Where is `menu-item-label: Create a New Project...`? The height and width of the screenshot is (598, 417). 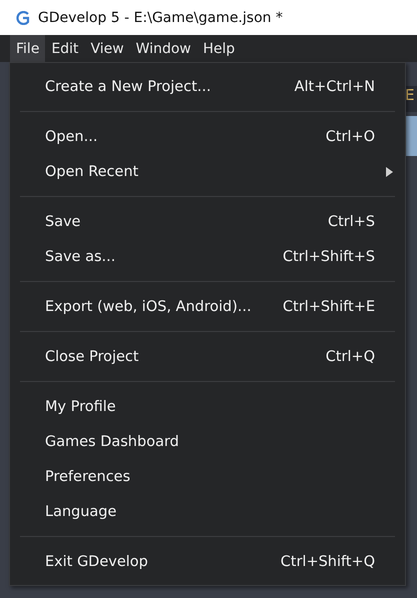 menu-item-label: Create a New Project... is located at coordinates (128, 86).